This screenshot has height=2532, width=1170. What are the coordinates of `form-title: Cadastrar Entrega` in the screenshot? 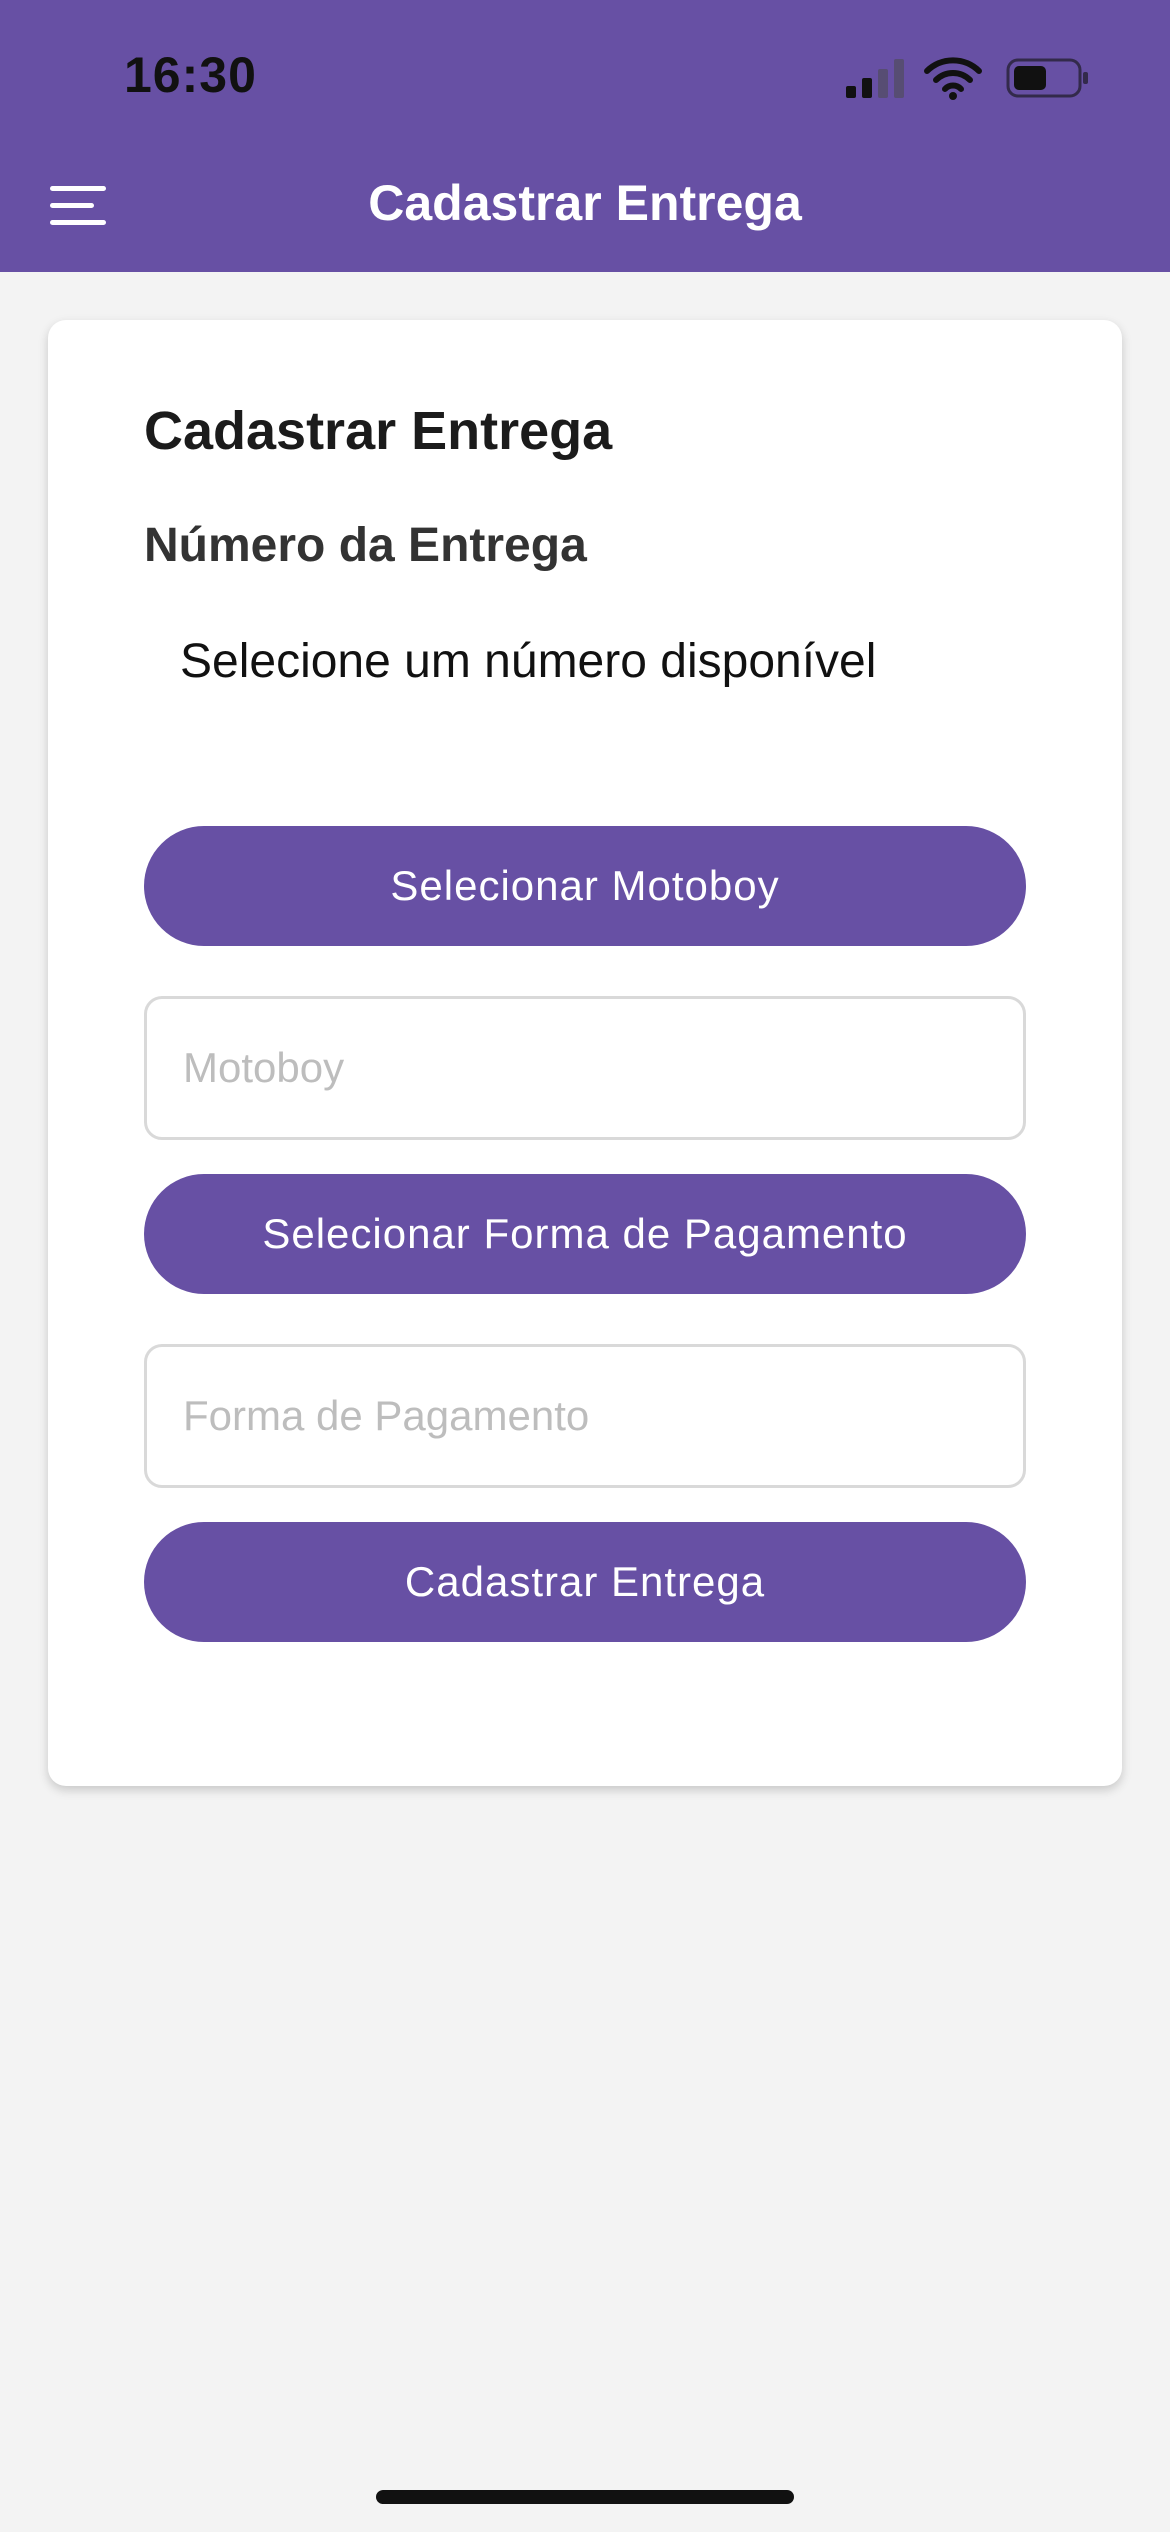 It's located at (378, 431).